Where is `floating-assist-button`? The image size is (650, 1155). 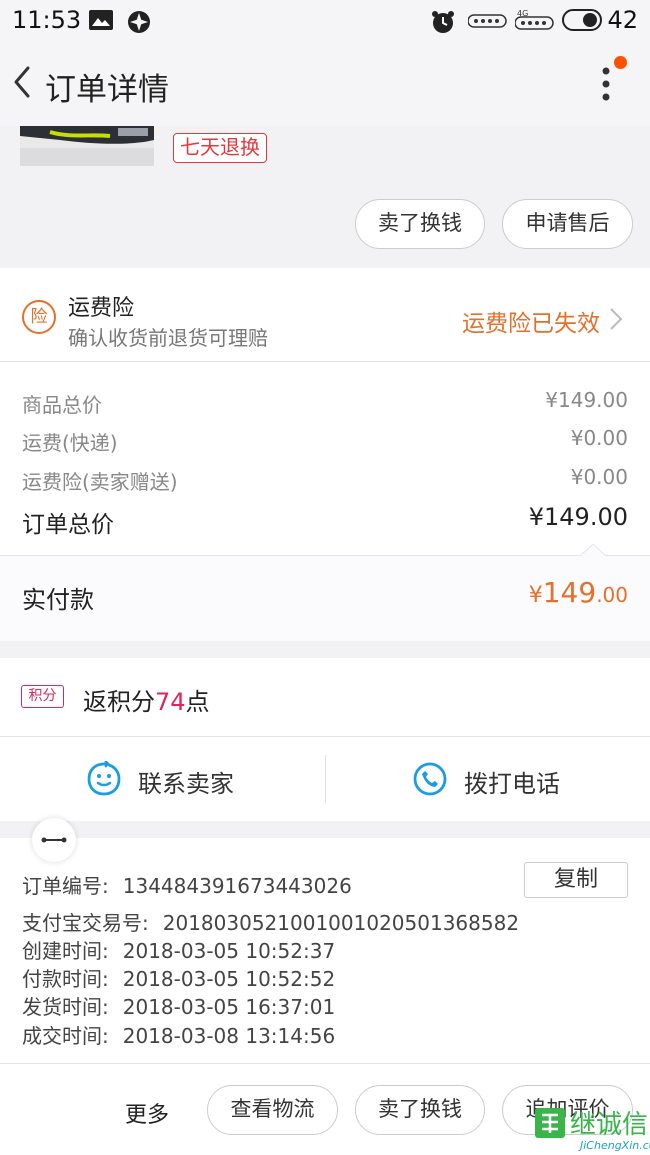
floating-assist-button is located at coordinates (54, 840).